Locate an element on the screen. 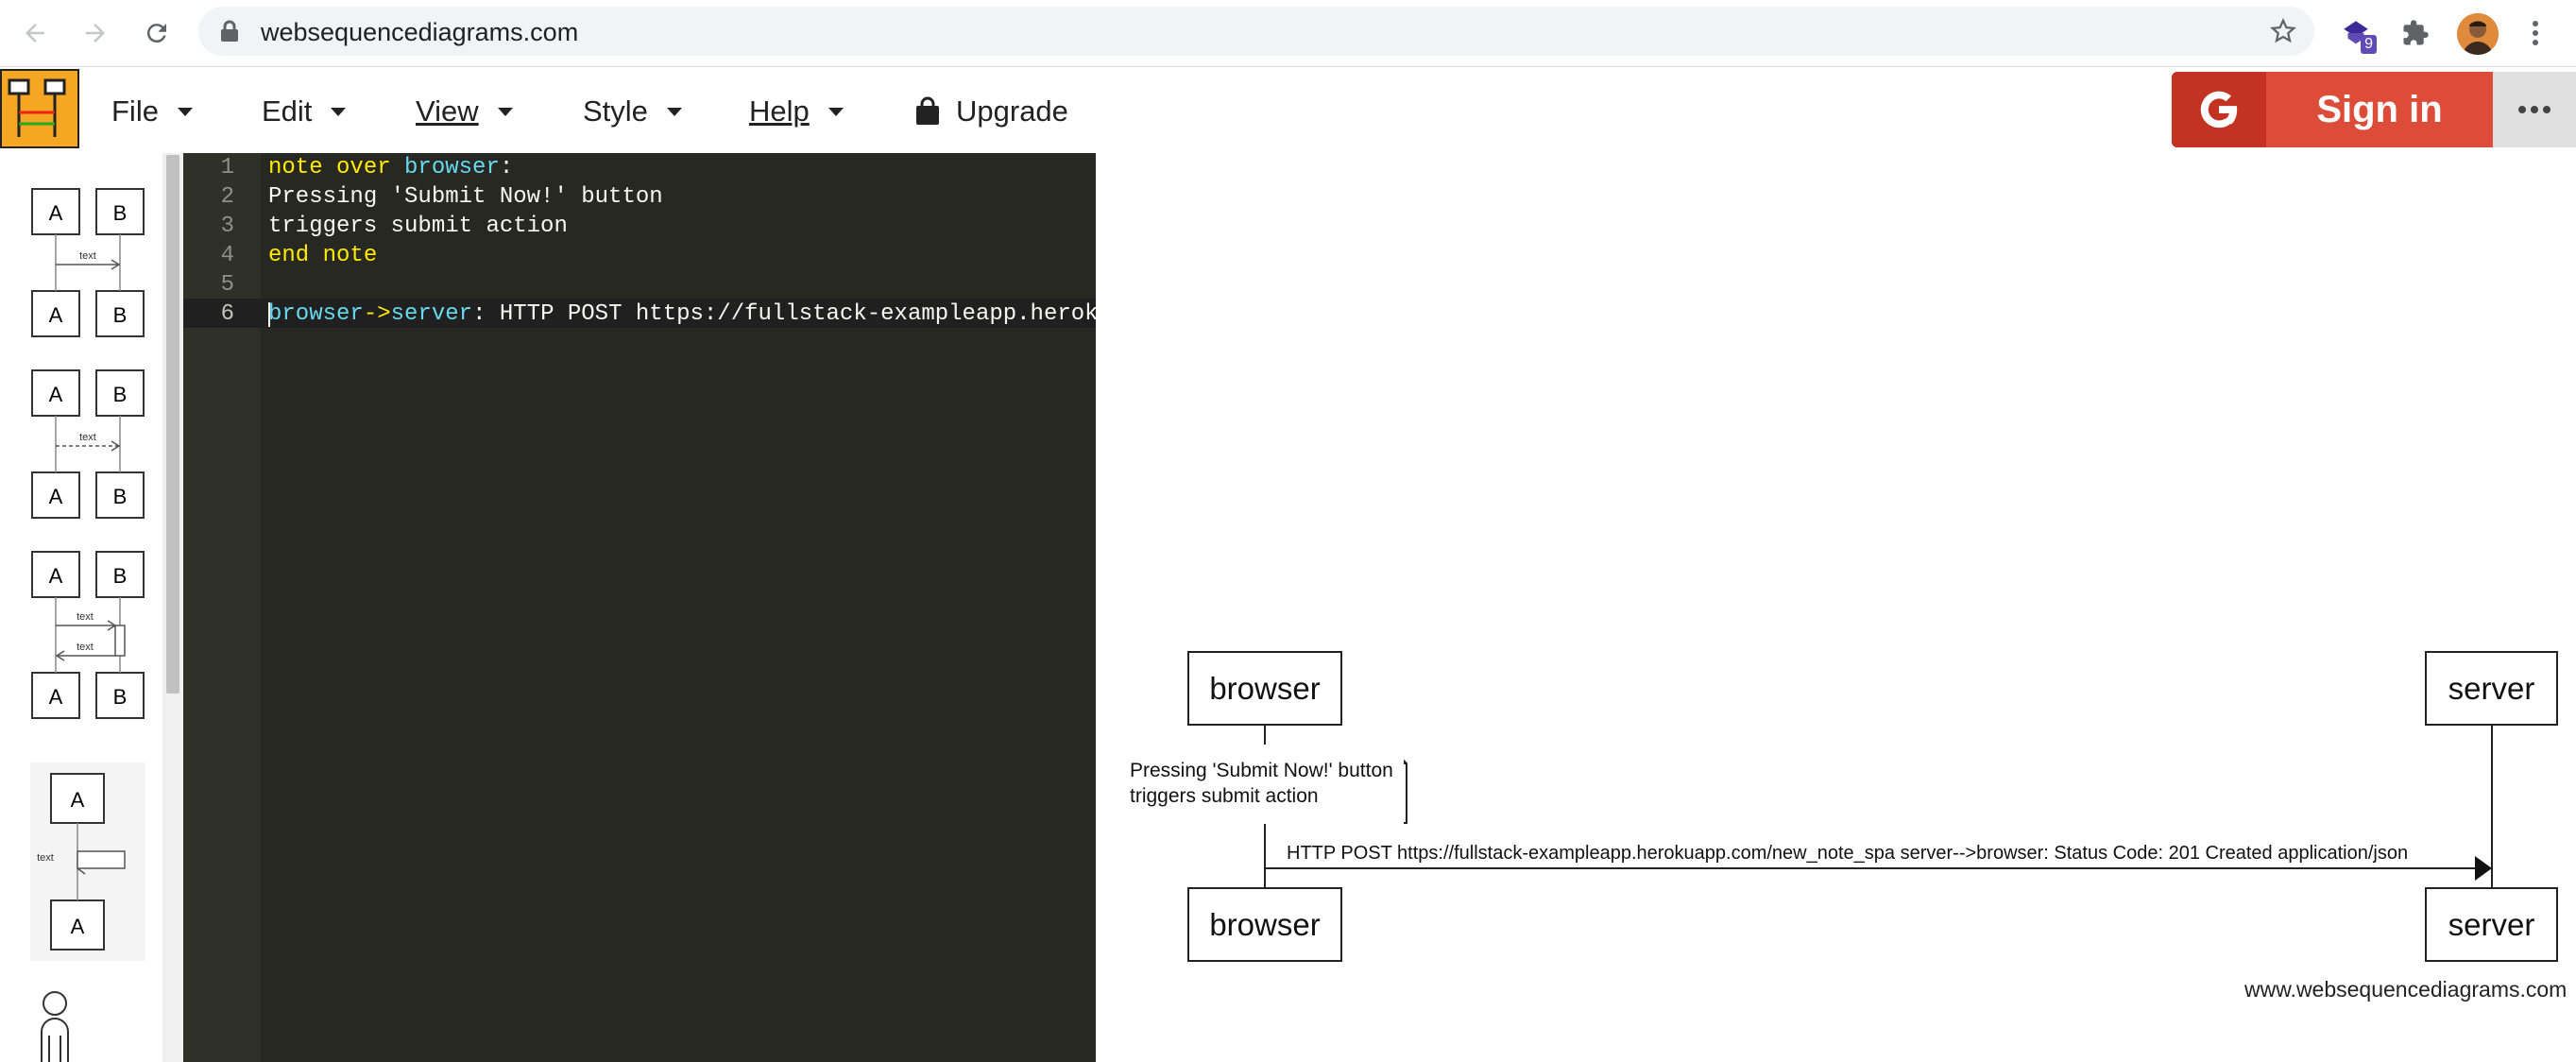 This screenshot has width=2576, height=1062. lock-icon is located at coordinates (230, 33).